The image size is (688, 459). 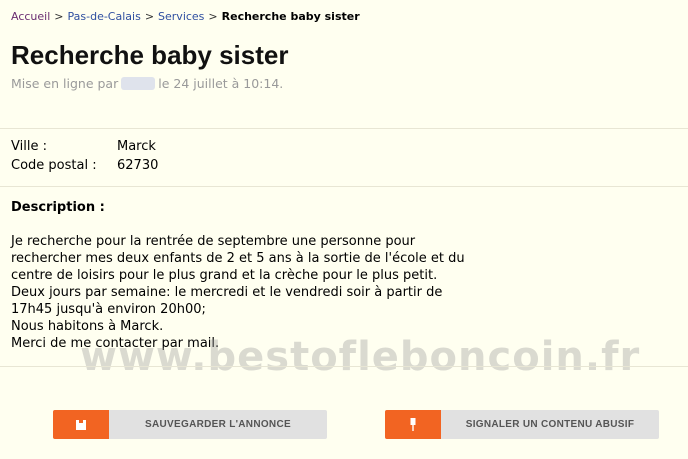 I want to click on code-postal-label: Code postal :, so click(x=54, y=165).